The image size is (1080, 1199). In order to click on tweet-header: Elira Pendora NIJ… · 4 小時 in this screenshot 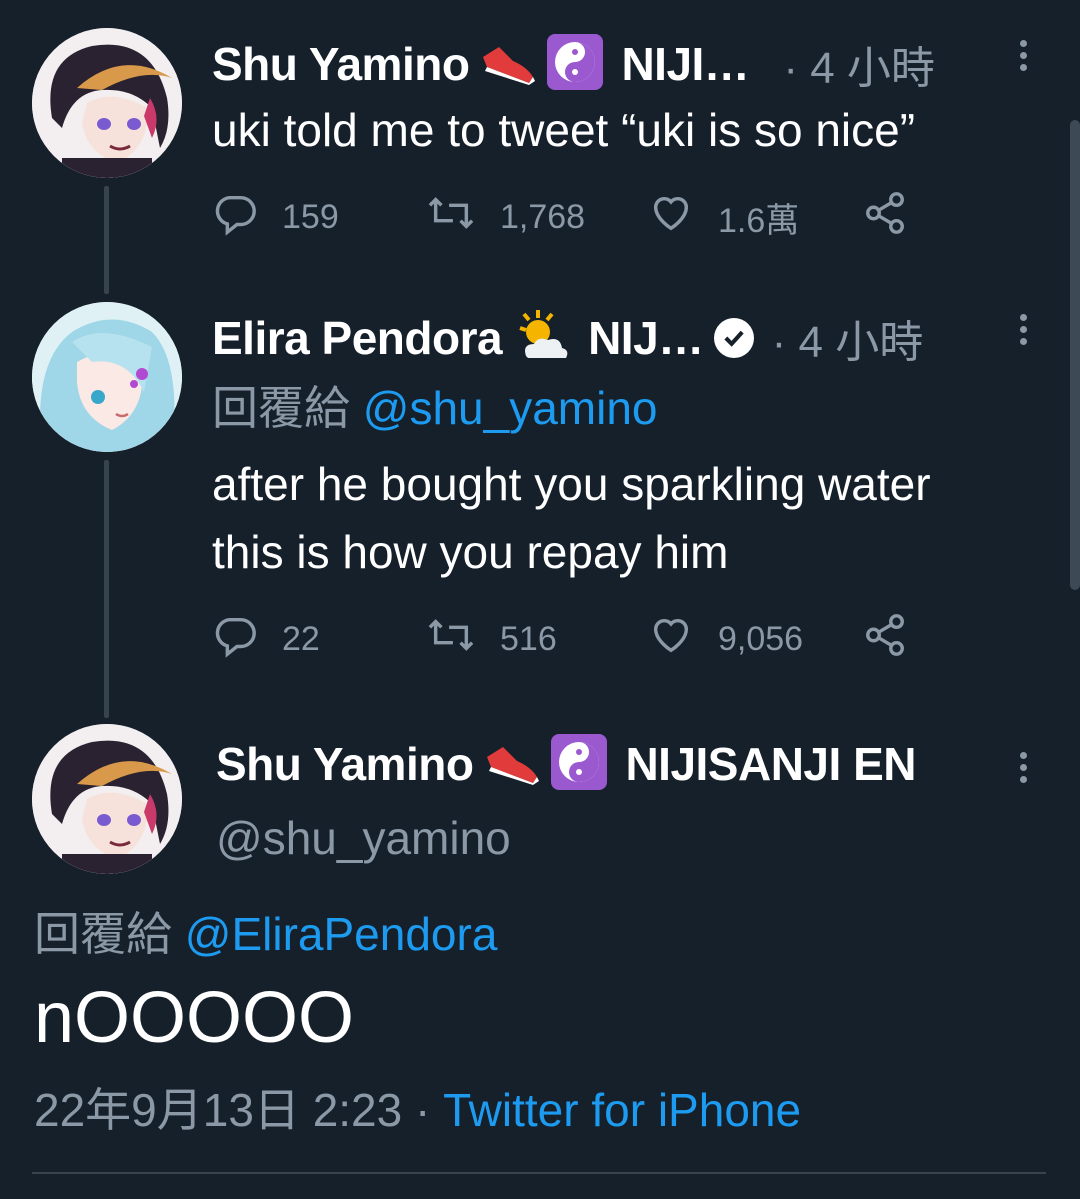, I will do `click(567, 338)`.